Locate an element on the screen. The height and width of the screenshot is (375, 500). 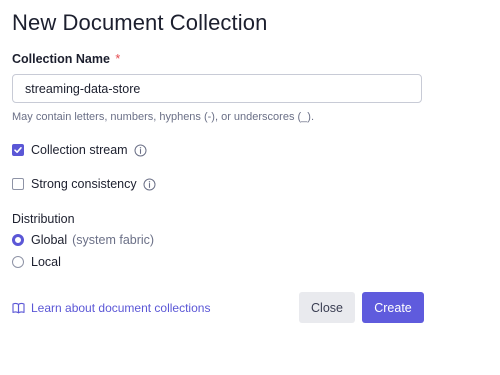
strong-consistency-label: Strong consistency is located at coordinates (84, 184).